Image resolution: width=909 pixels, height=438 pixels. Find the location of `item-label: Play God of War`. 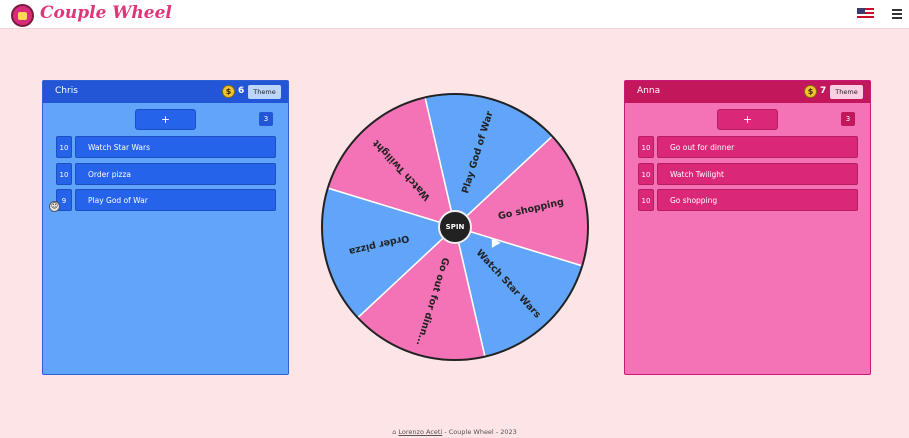

item-label: Play God of War is located at coordinates (175, 200).